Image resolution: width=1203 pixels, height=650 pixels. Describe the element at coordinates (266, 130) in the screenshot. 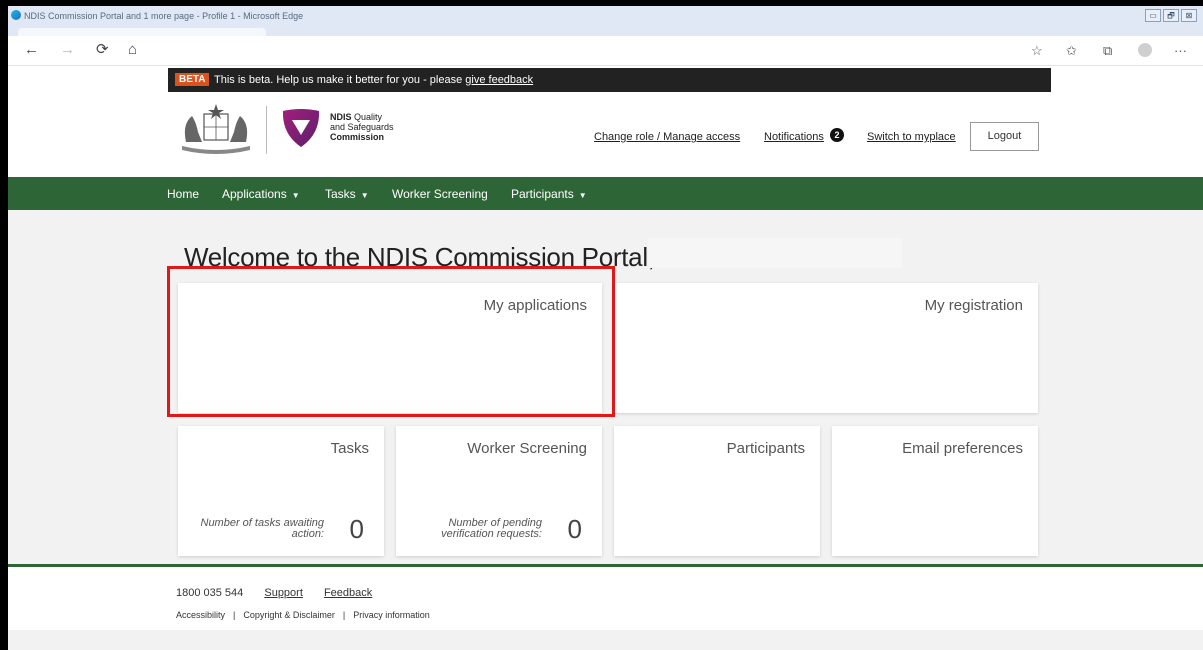

I see `logo-divider` at that location.